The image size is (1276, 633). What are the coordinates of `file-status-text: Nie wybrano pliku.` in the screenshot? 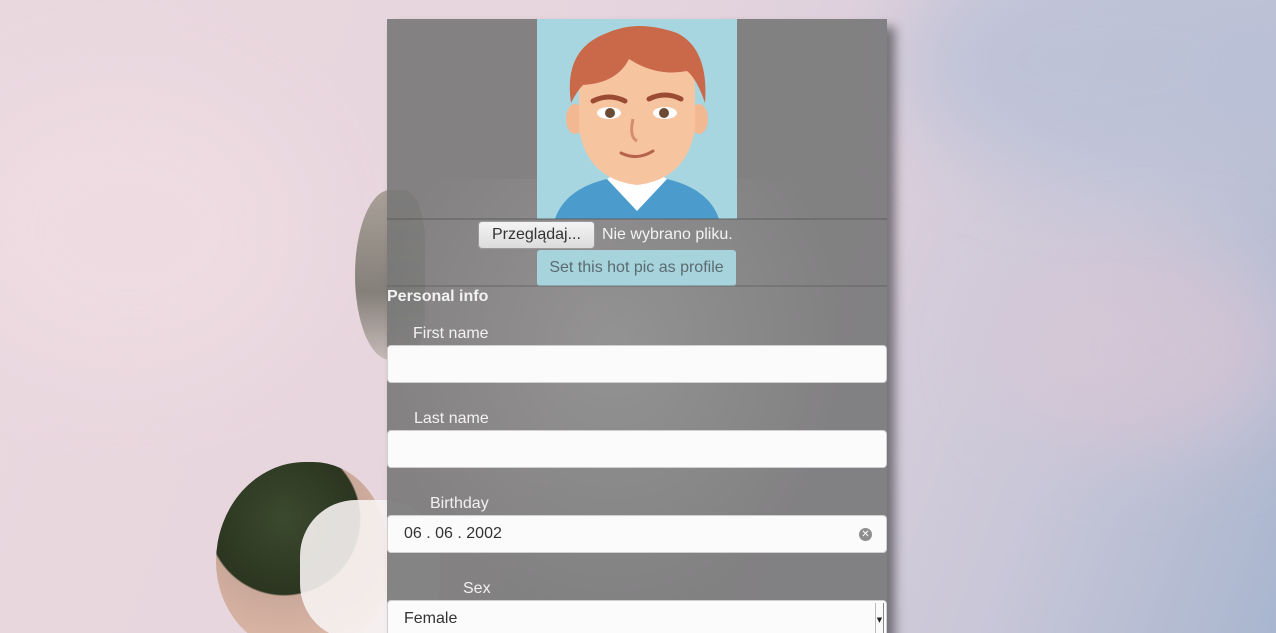 It's located at (667, 234).